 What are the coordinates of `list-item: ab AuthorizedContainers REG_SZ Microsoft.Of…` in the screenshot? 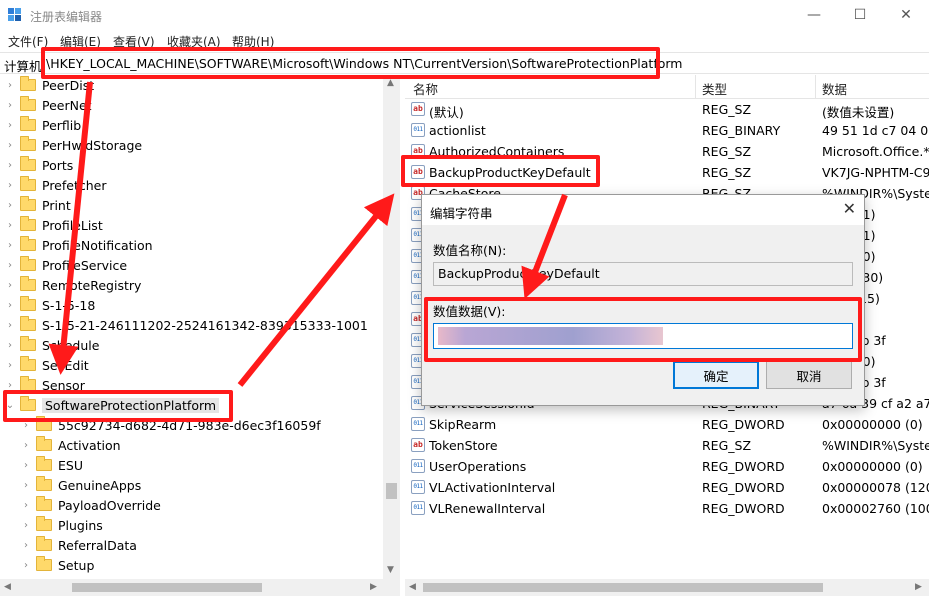 It's located at (667, 151).